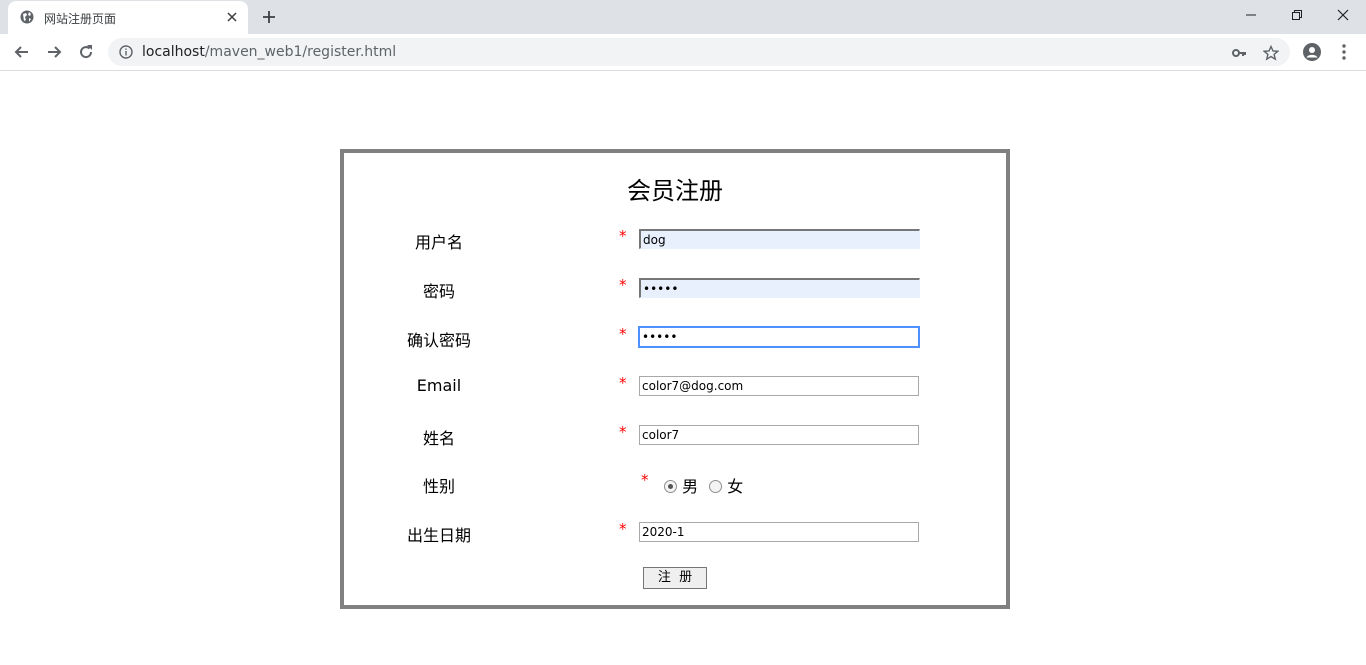  Describe the element at coordinates (779, 288) in the screenshot. I see `password-input` at that location.